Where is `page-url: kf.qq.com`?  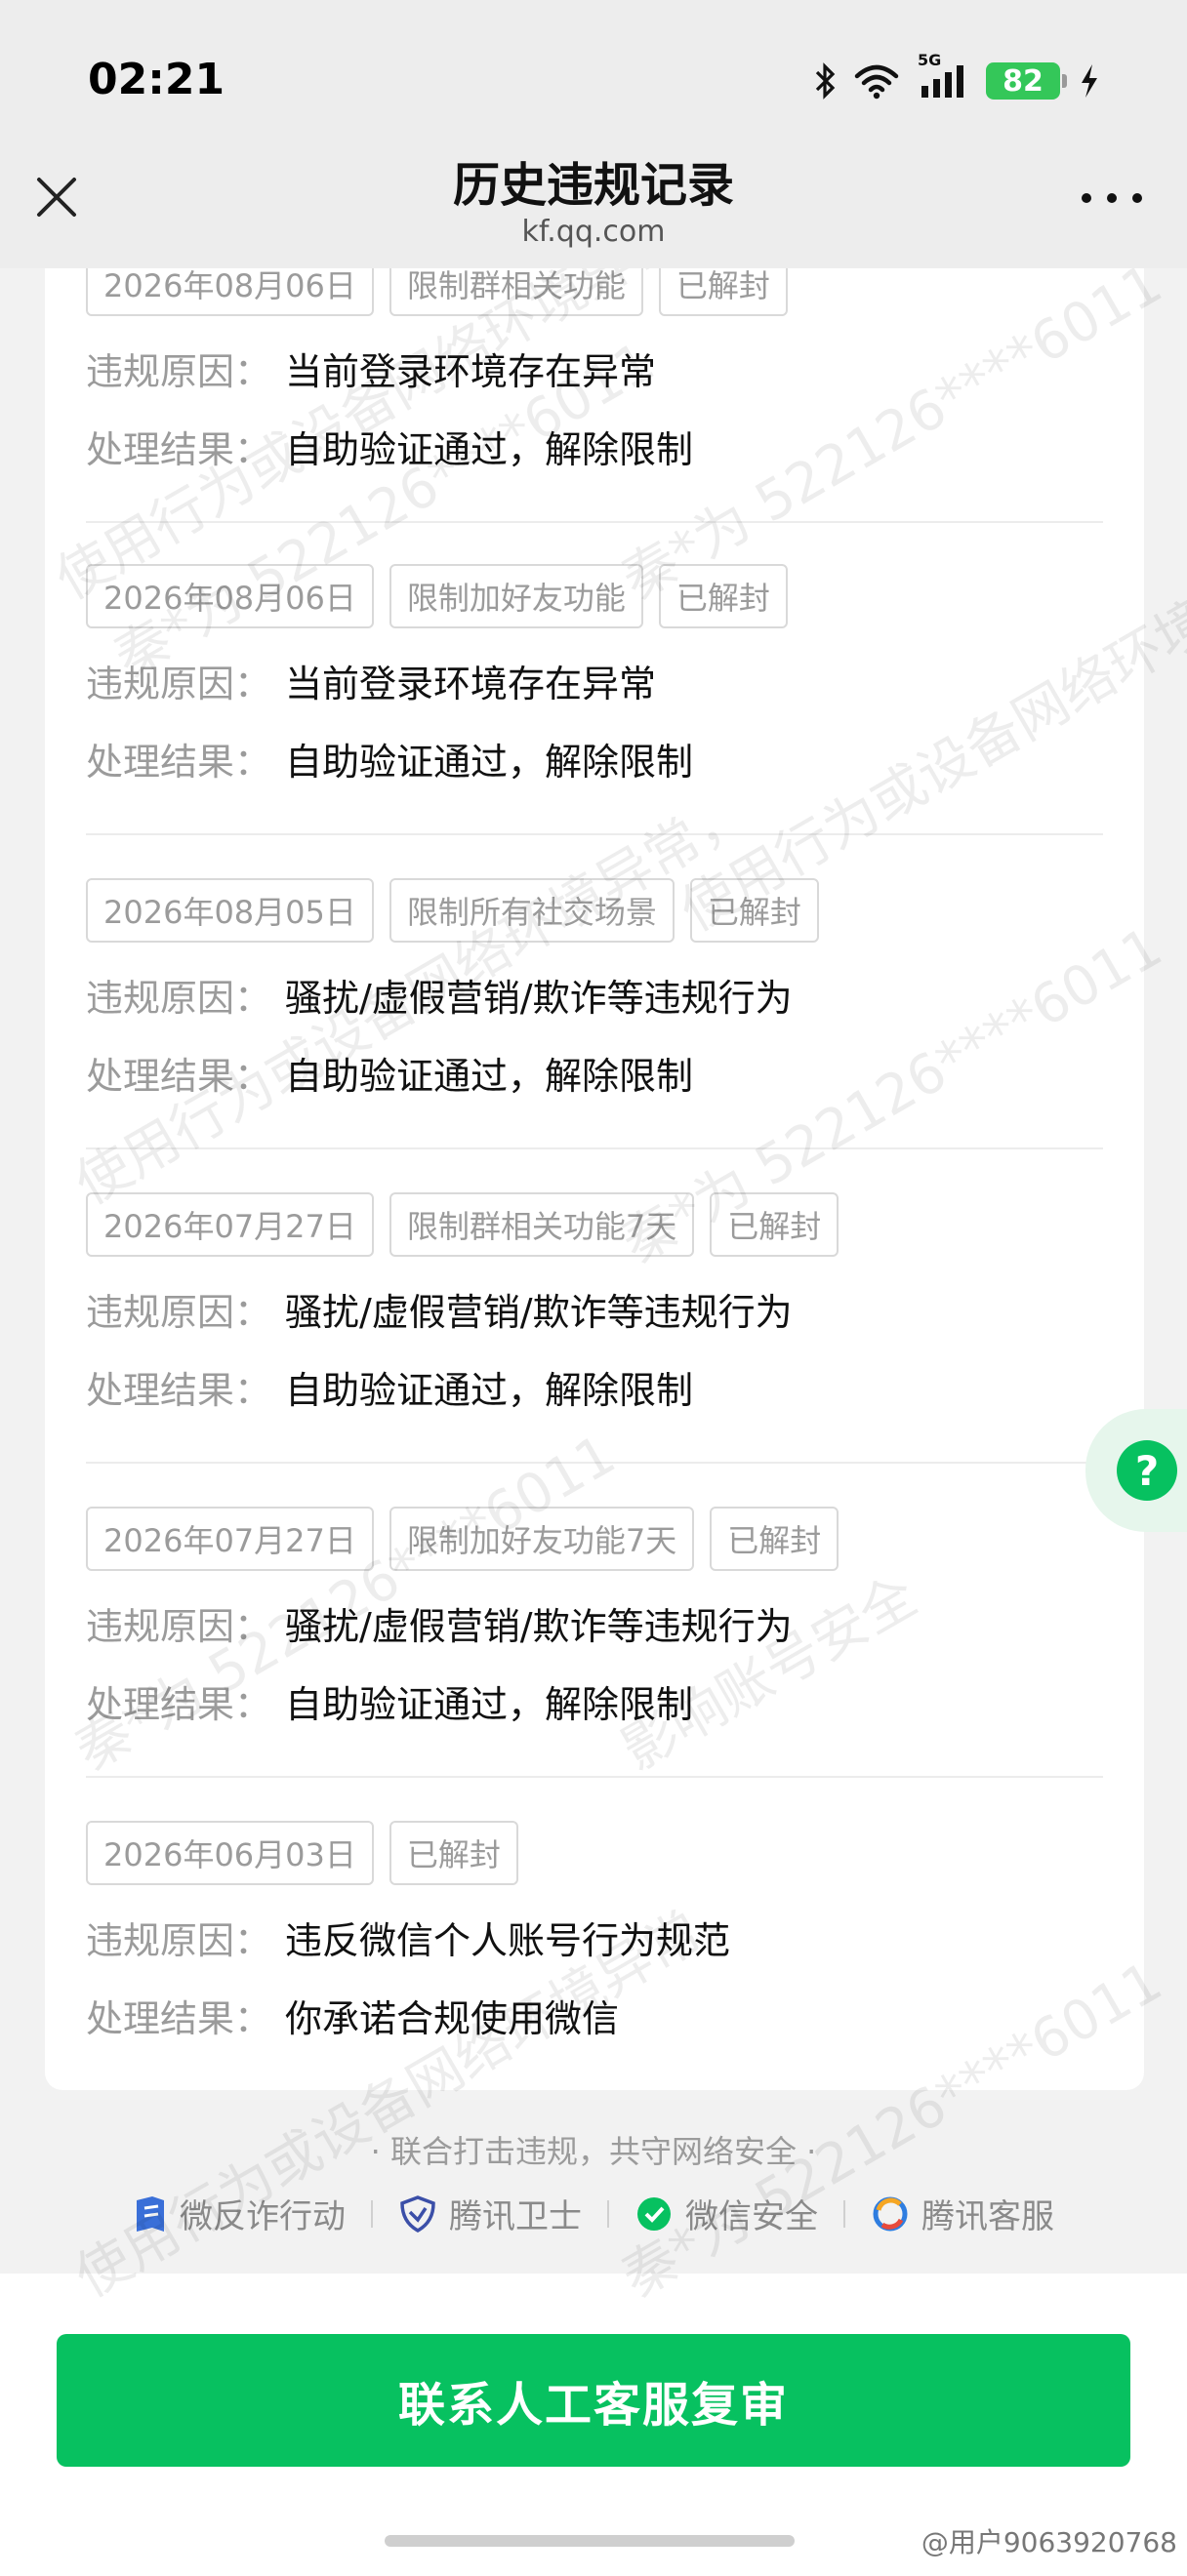 page-url: kf.qq.com is located at coordinates (593, 232).